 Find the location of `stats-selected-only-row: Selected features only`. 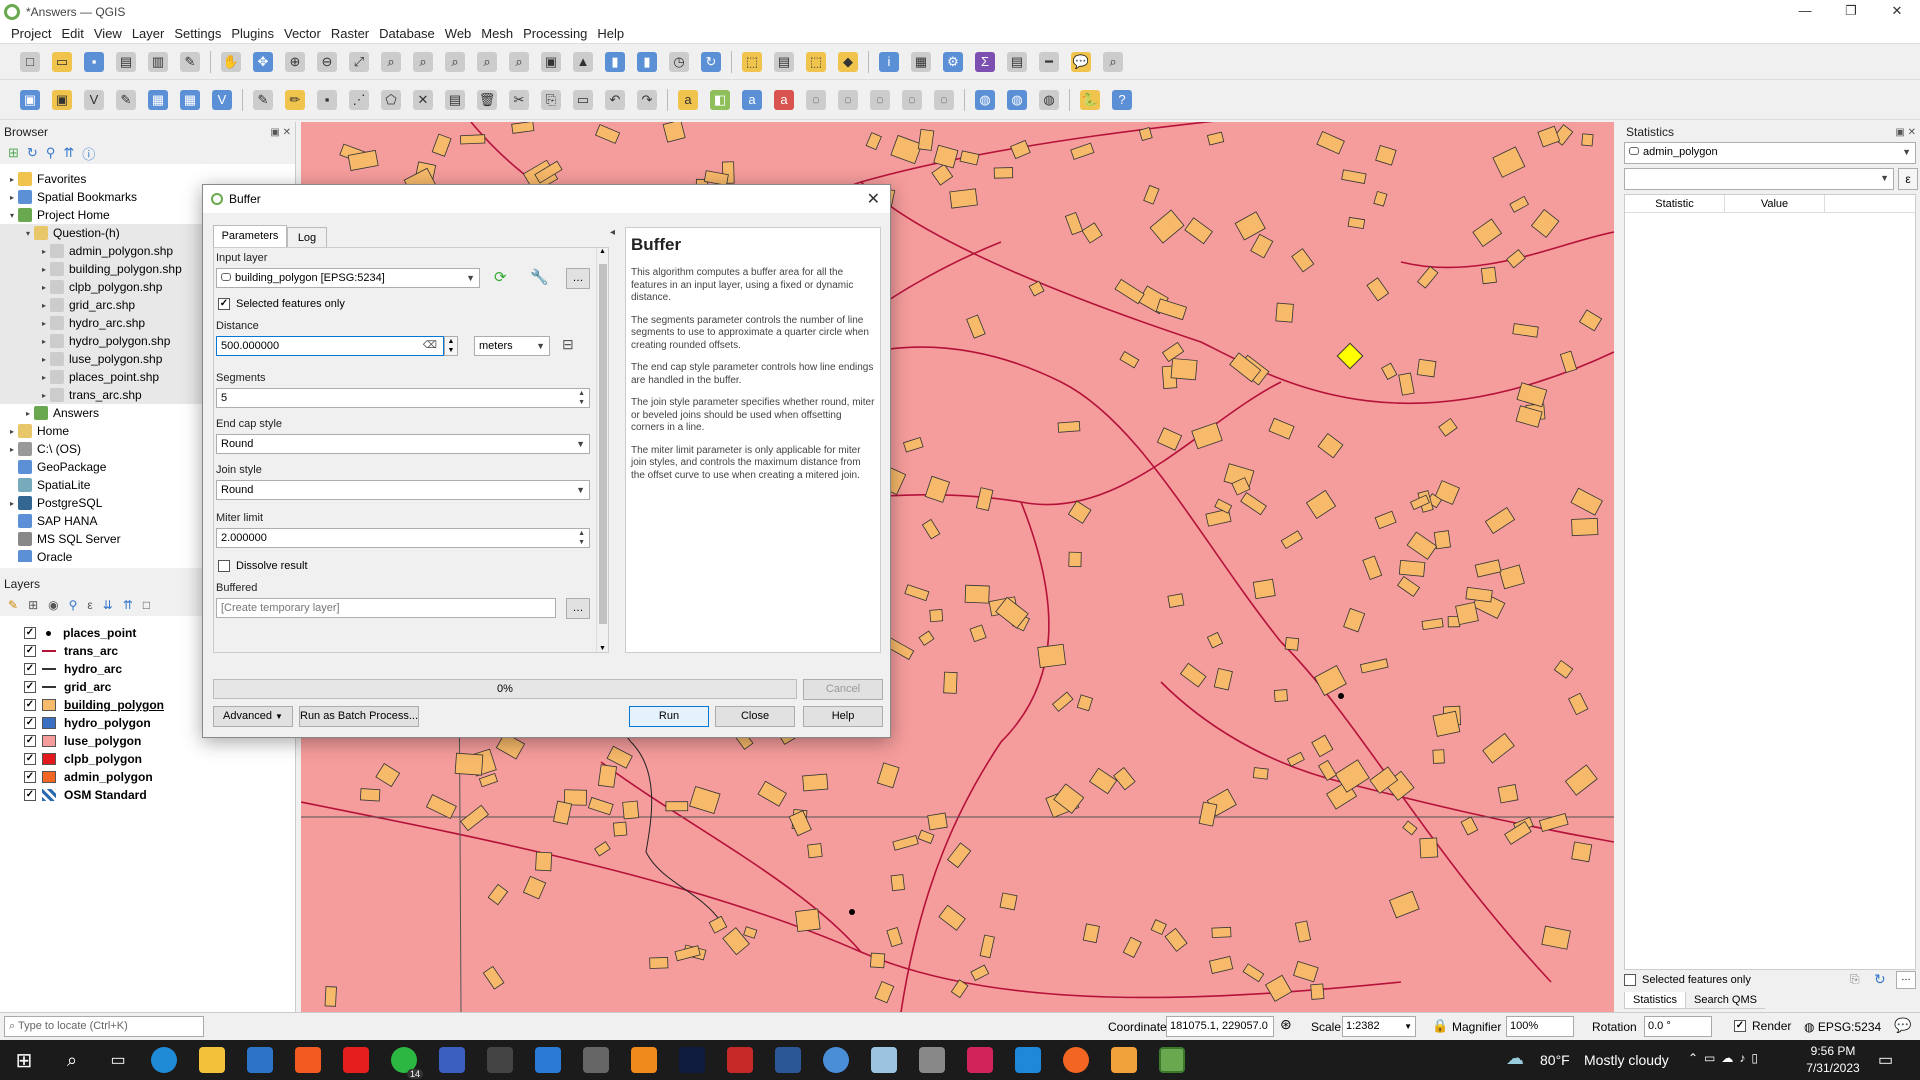

stats-selected-only-row: Selected features only is located at coordinates (1687, 980).